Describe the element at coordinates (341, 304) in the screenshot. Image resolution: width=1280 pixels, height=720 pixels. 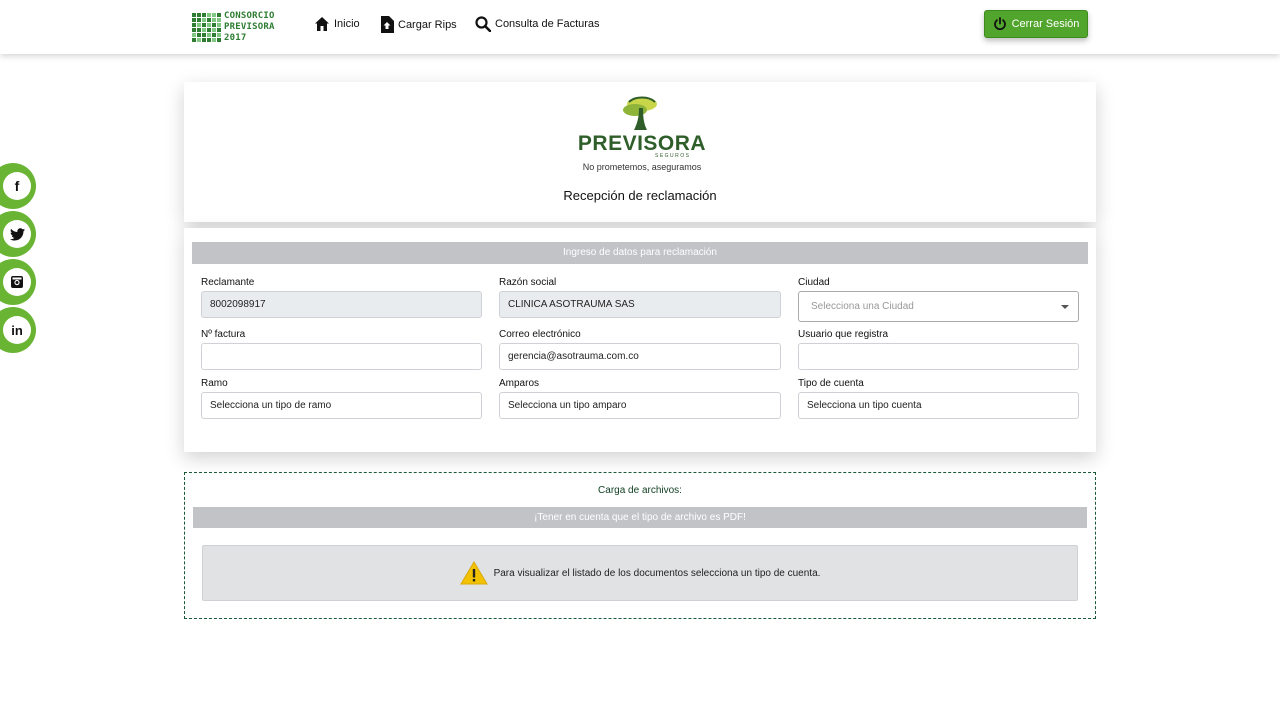
I see `reclamante-field: 8002098917` at that location.